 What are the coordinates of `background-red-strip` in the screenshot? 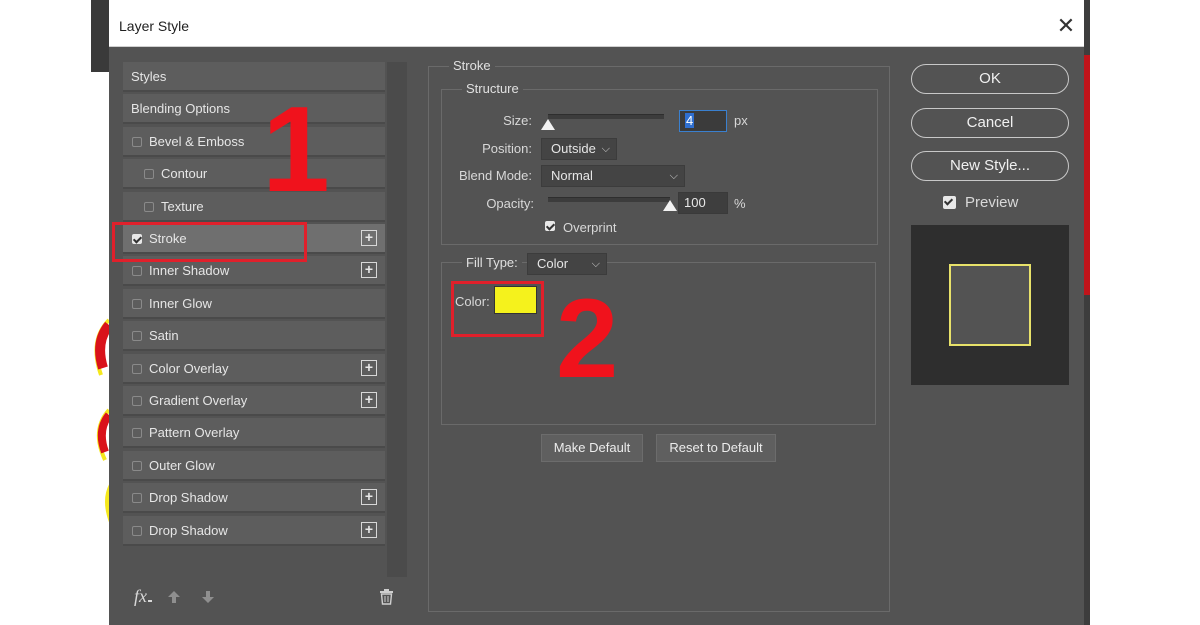 It's located at (1087, 175).